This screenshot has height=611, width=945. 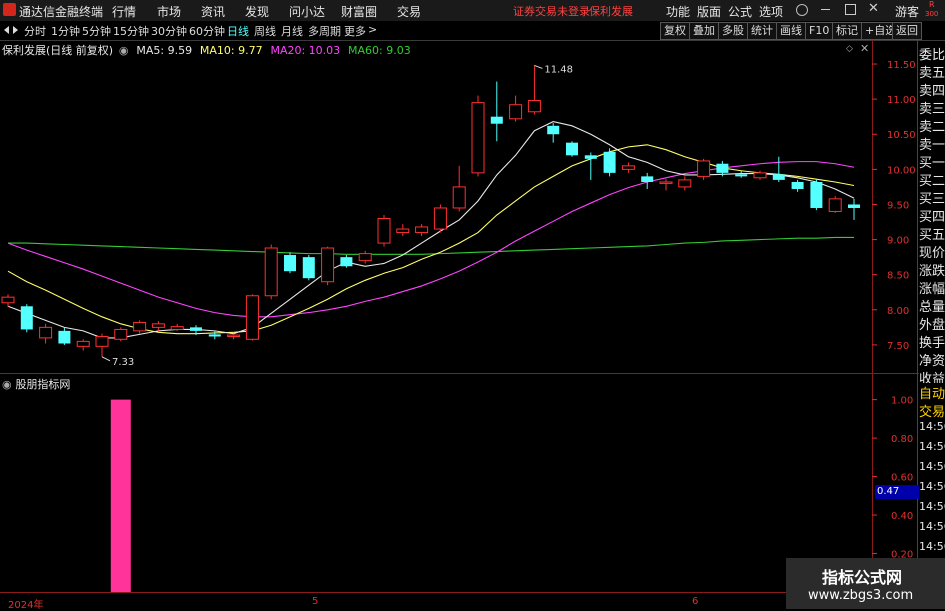 What do you see at coordinates (932, 107) in the screenshot?
I see `quote-panel-label: 卖三` at bounding box center [932, 107].